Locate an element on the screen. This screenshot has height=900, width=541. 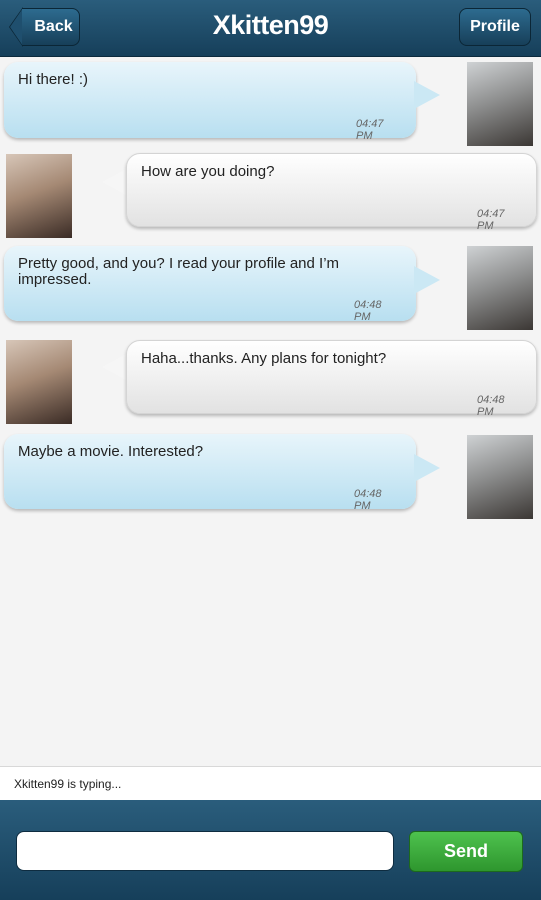
message-bubble: How are you doing? is located at coordinates (331, 190).